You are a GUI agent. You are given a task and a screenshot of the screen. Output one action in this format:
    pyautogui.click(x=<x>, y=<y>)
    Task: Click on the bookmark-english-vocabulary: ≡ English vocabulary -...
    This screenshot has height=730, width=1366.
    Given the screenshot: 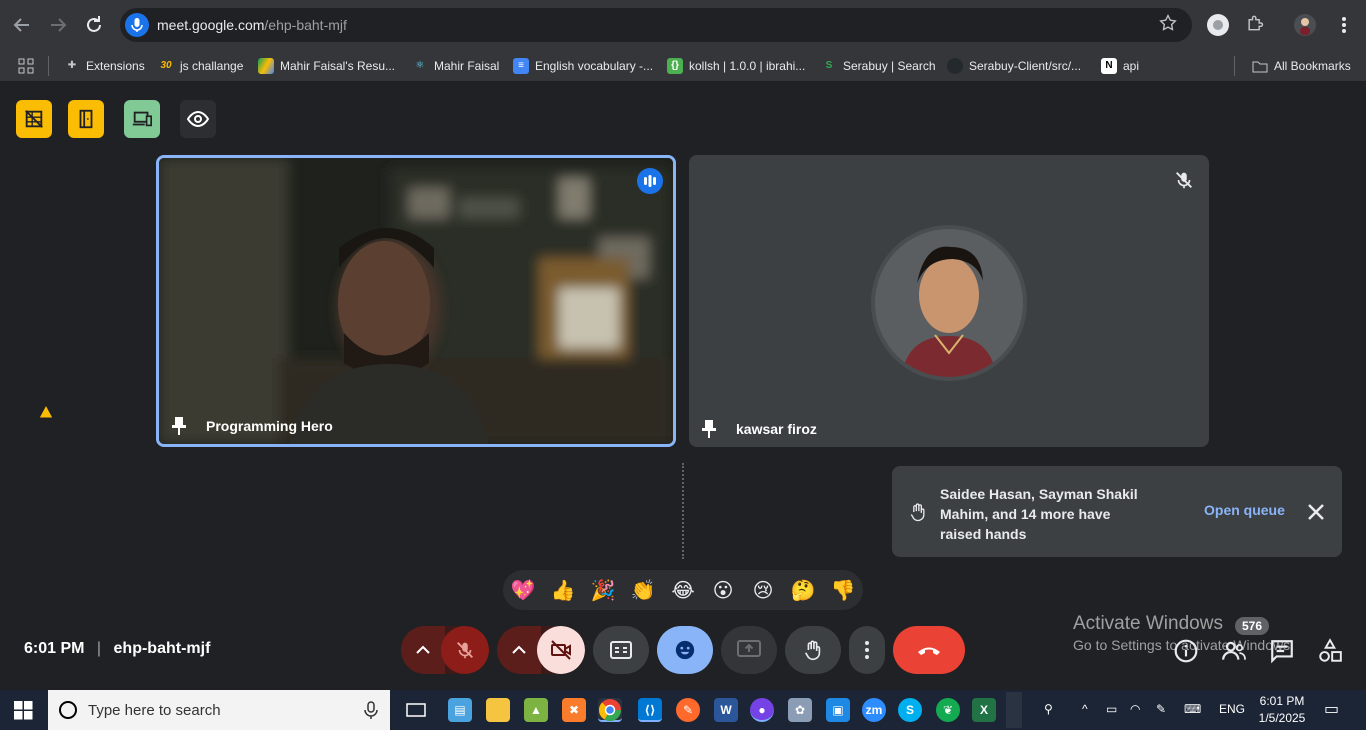 What is the action you would take?
    pyautogui.click(x=583, y=66)
    